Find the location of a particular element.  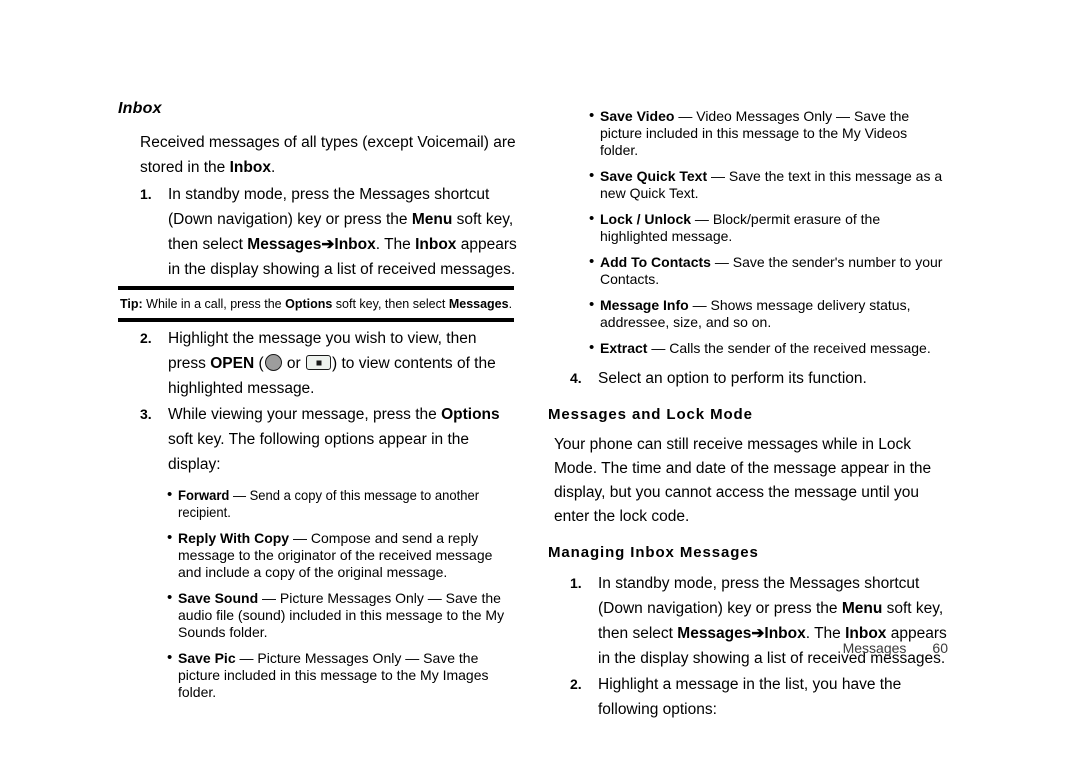

option-term: Add To Contacts is located at coordinates (655, 262).